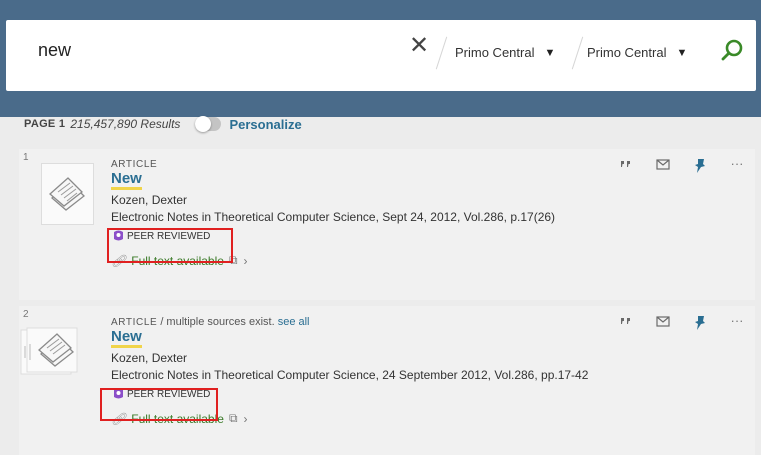 Image resolution: width=761 pixels, height=455 pixels. I want to click on search-button, so click(734, 52).